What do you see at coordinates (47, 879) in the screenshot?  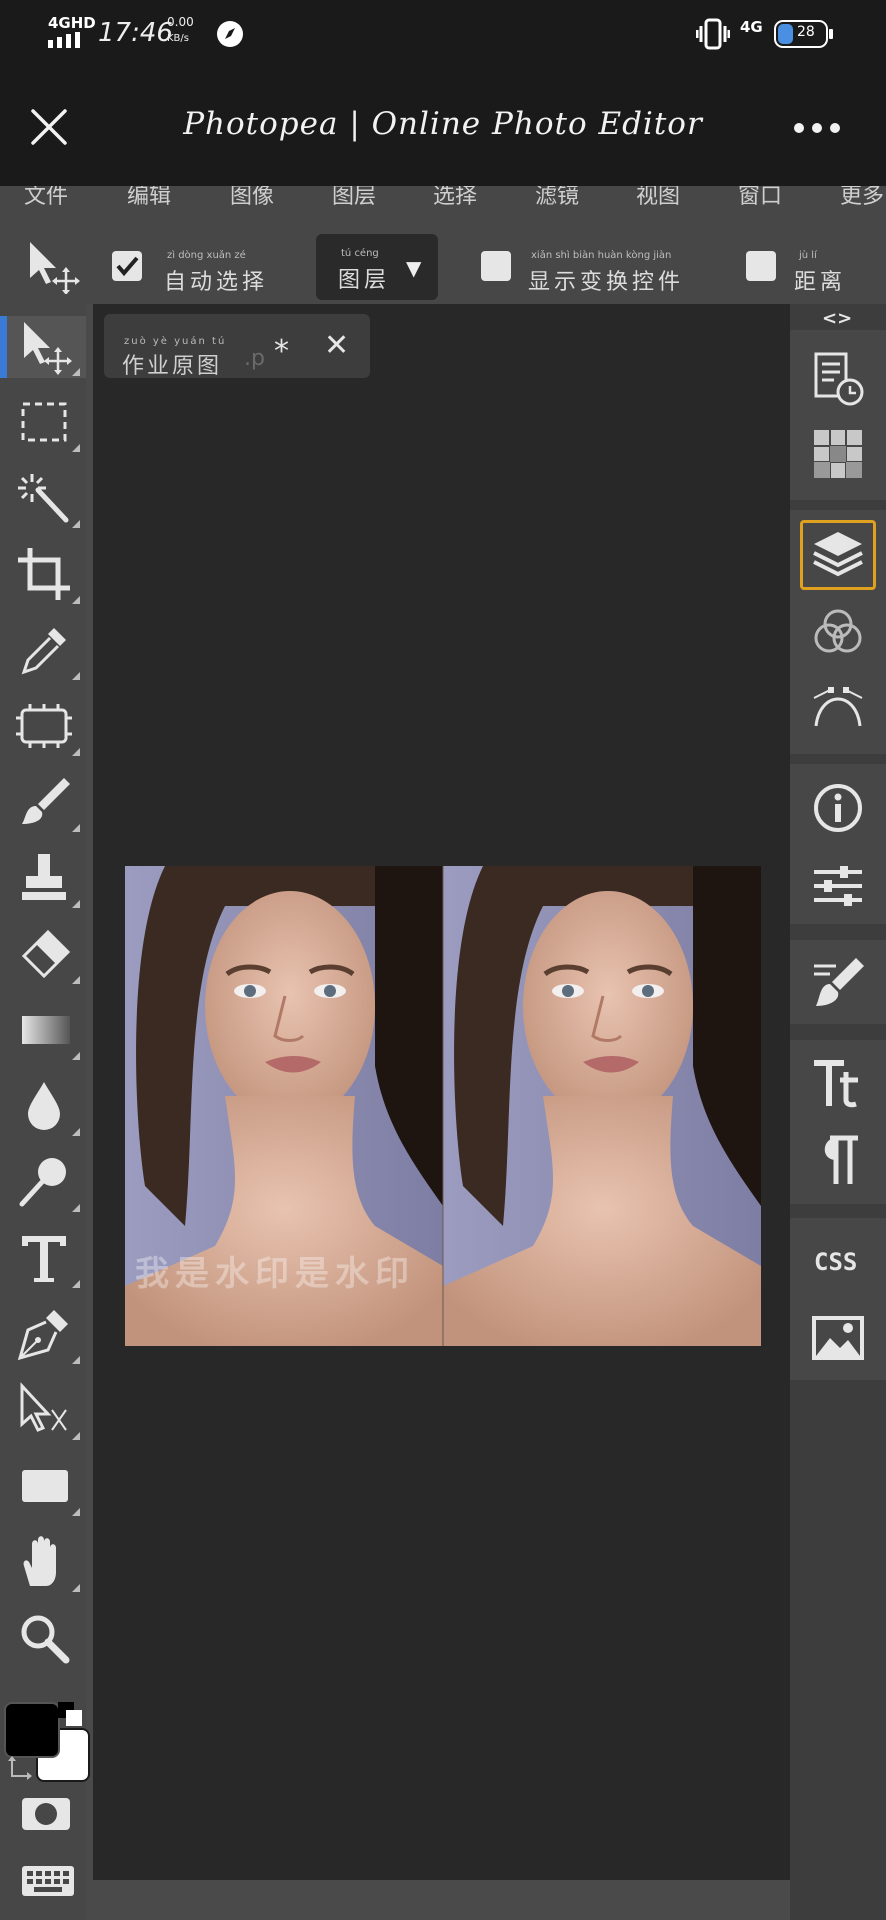 I see `stamp-tool-button` at bounding box center [47, 879].